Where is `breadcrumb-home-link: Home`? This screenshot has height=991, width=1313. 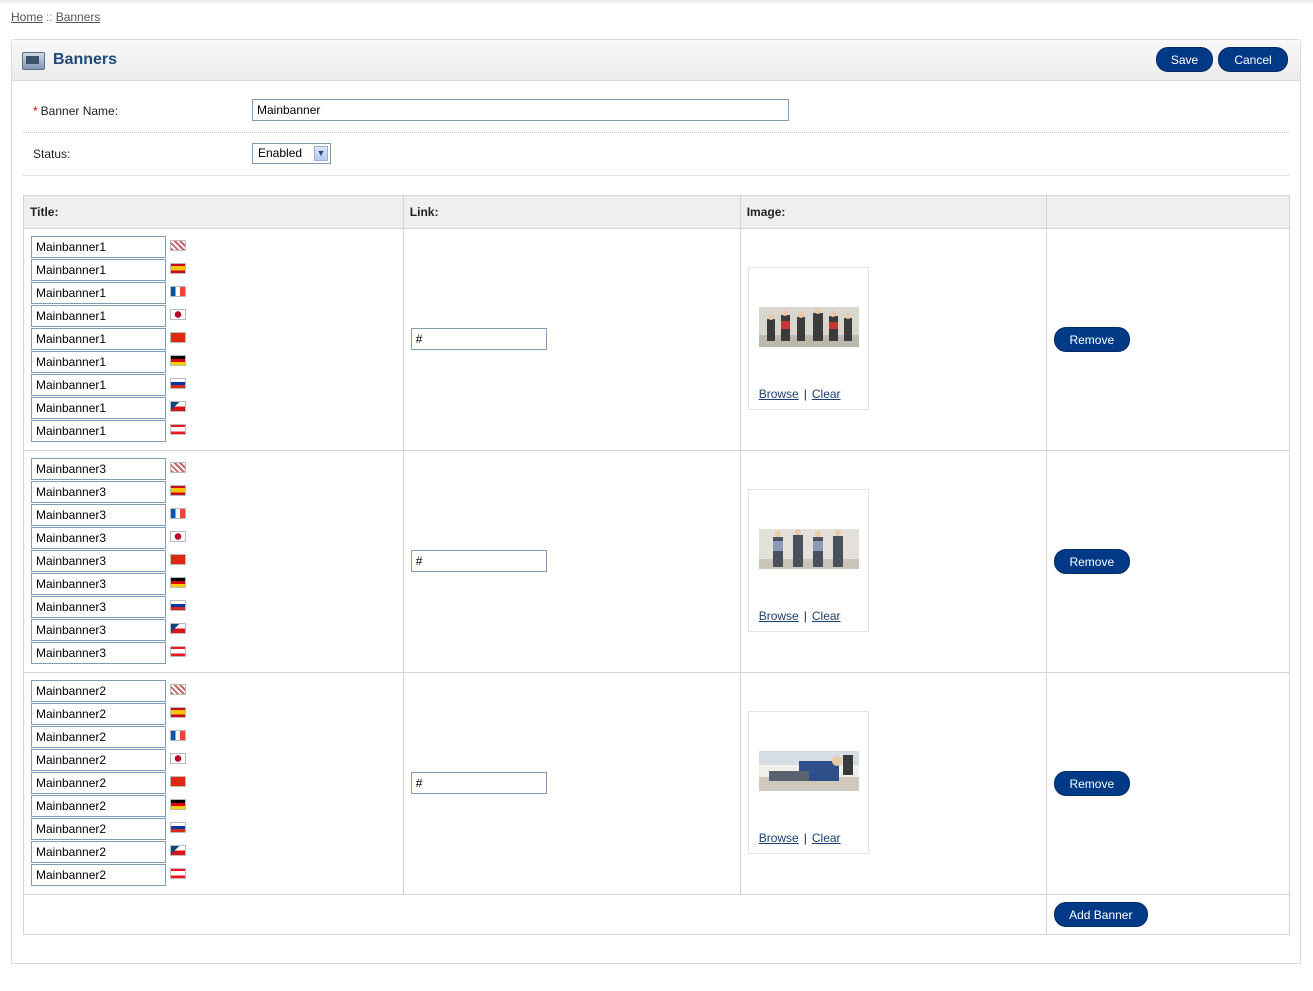
breadcrumb-home-link: Home is located at coordinates (27, 17).